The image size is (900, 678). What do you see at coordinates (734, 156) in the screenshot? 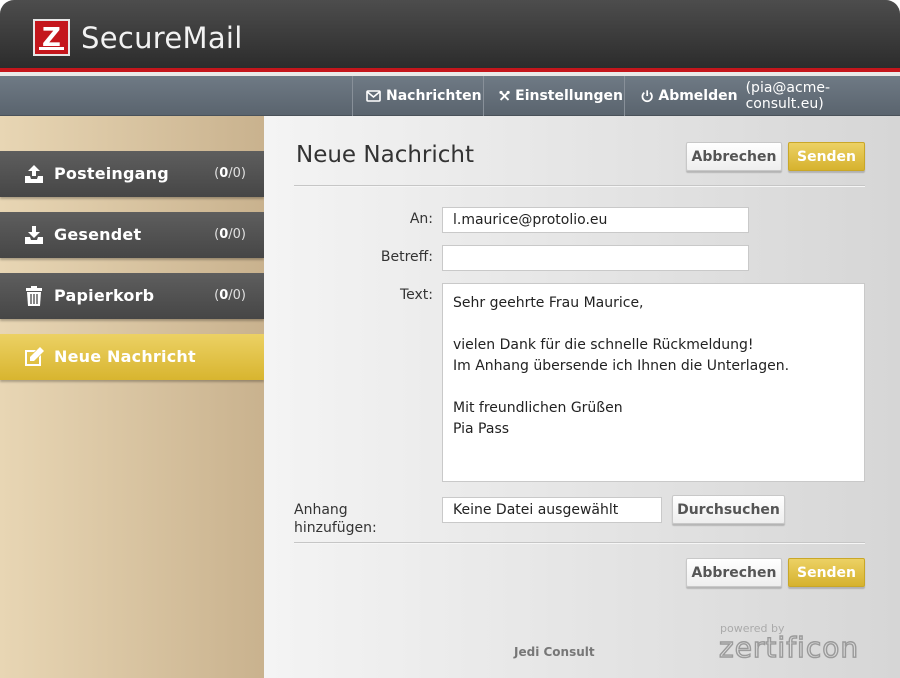
I see `cancel-button-top: Abbrechen` at bounding box center [734, 156].